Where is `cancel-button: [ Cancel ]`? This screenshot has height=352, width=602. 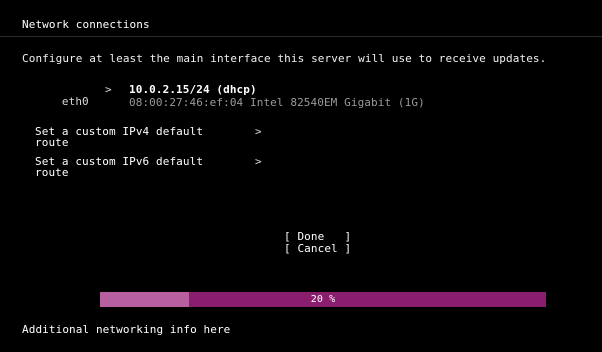
cancel-button: [ Cancel ] is located at coordinates (317, 249).